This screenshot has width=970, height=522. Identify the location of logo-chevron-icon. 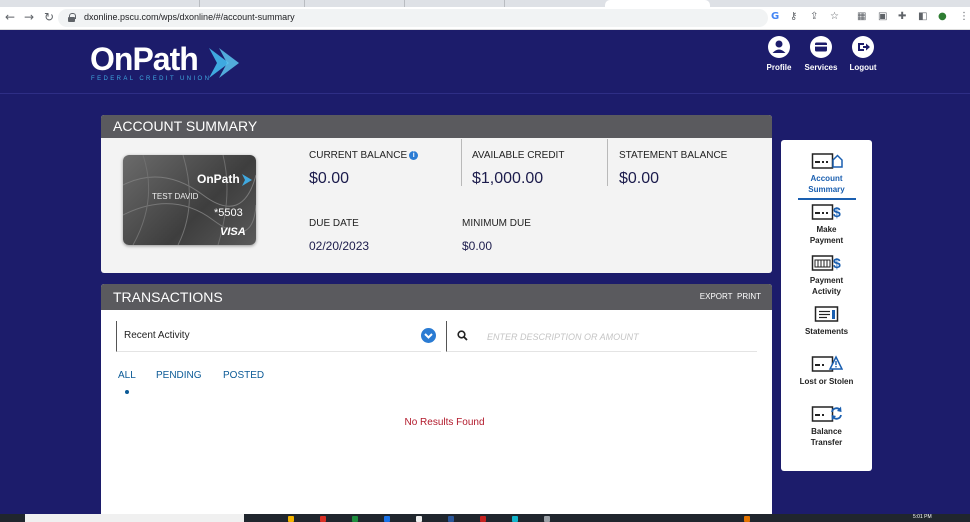
(224, 63).